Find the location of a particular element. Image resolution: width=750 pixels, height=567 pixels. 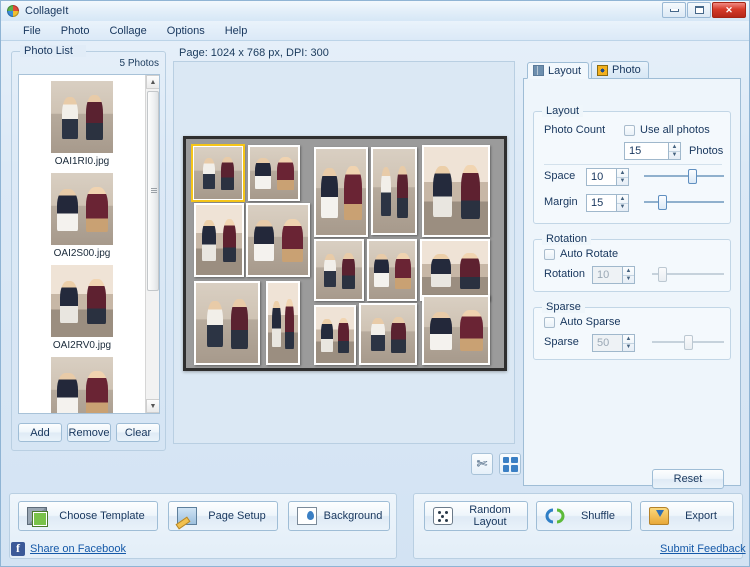

clear-button: Clear is located at coordinates (138, 432).